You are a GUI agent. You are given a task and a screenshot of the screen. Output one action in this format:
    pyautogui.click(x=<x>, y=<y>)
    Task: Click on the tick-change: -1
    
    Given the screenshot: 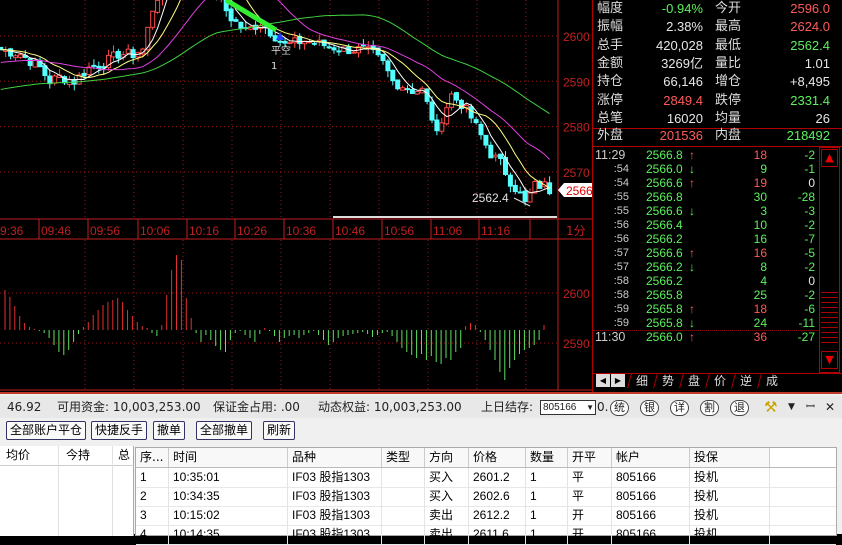 What is the action you would take?
    pyautogui.click(x=809, y=169)
    